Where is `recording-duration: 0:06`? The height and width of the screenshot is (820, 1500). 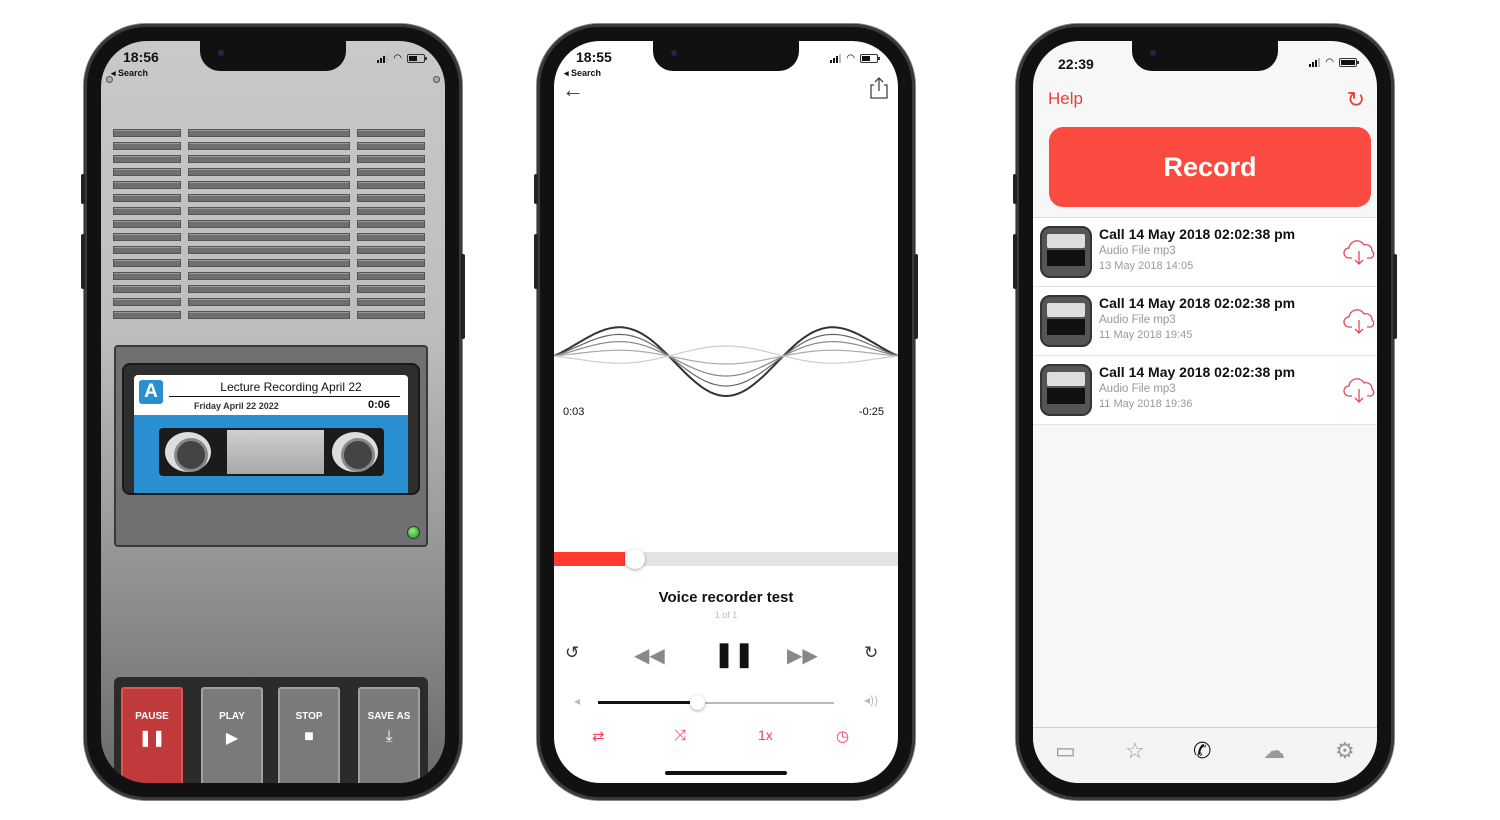
recording-duration: 0:06 is located at coordinates (378, 405).